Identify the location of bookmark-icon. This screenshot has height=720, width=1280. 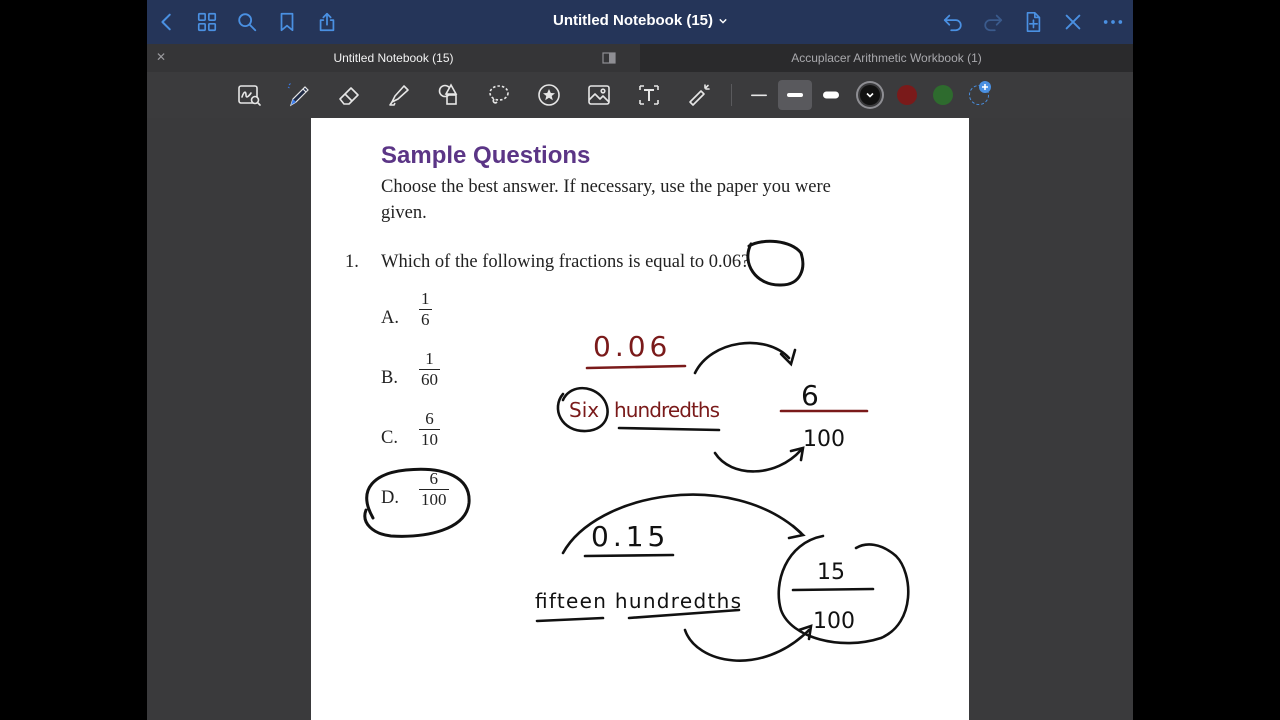
(287, 22).